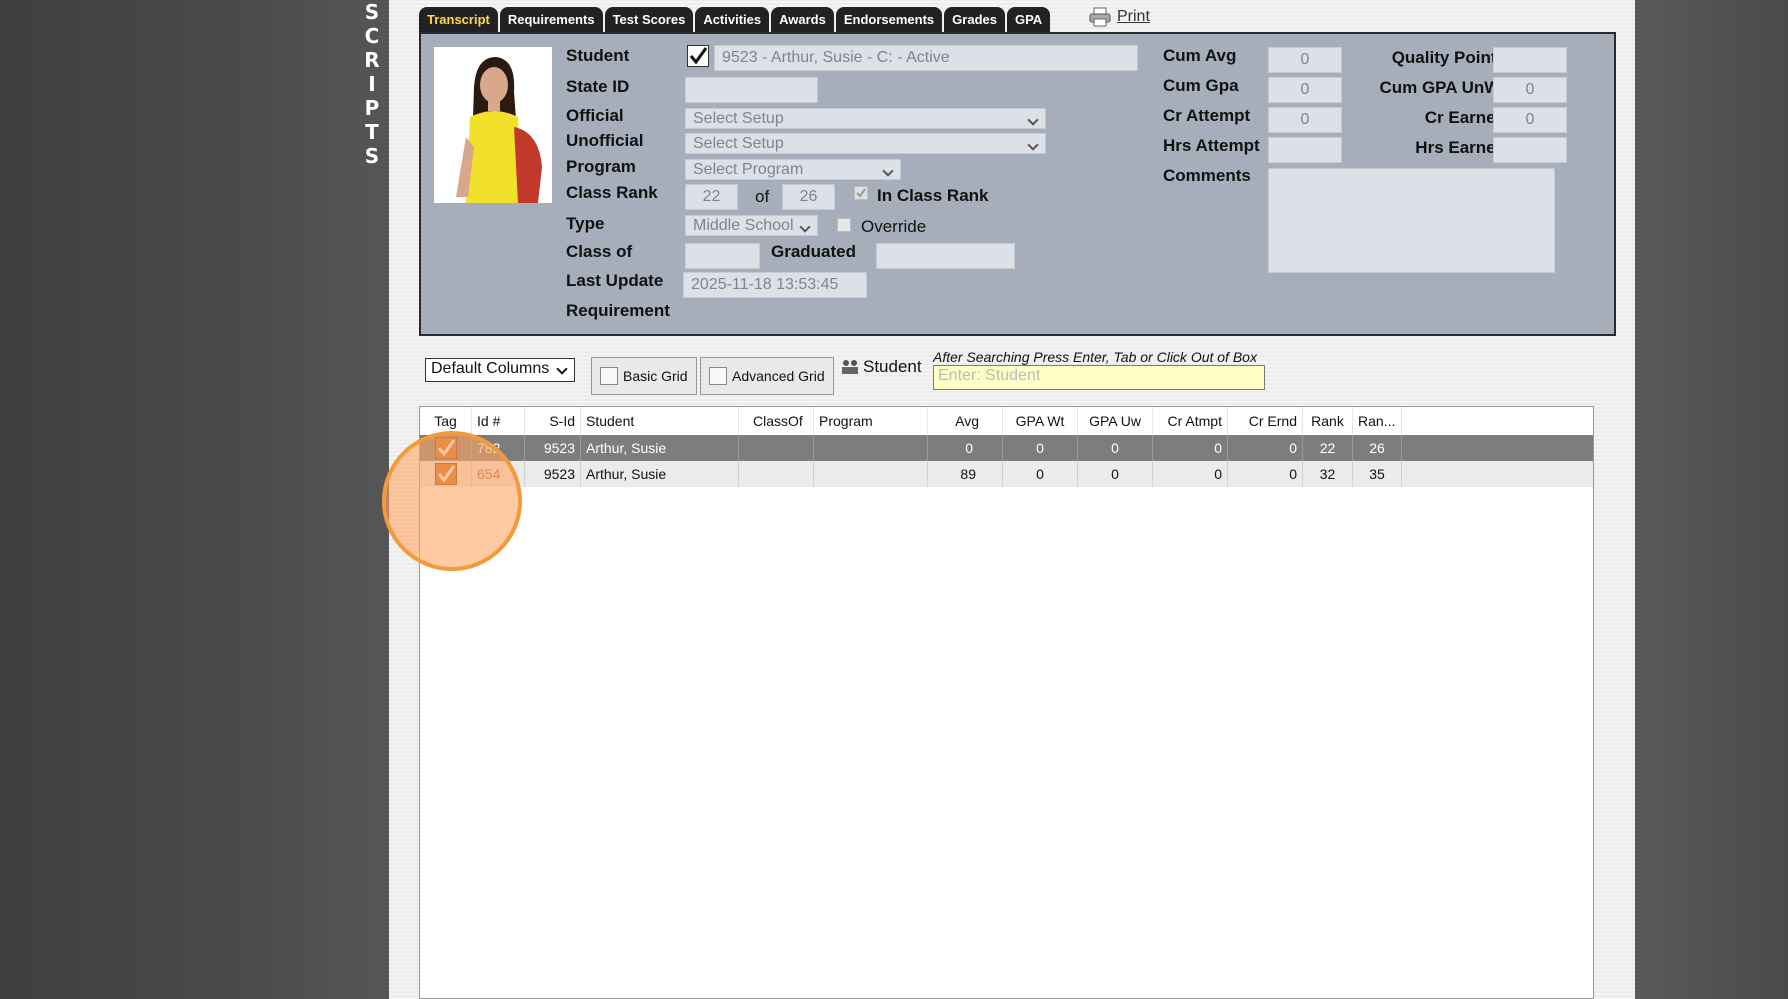  Describe the element at coordinates (1328, 448) in the screenshot. I see `rank-cell: 22` at that location.